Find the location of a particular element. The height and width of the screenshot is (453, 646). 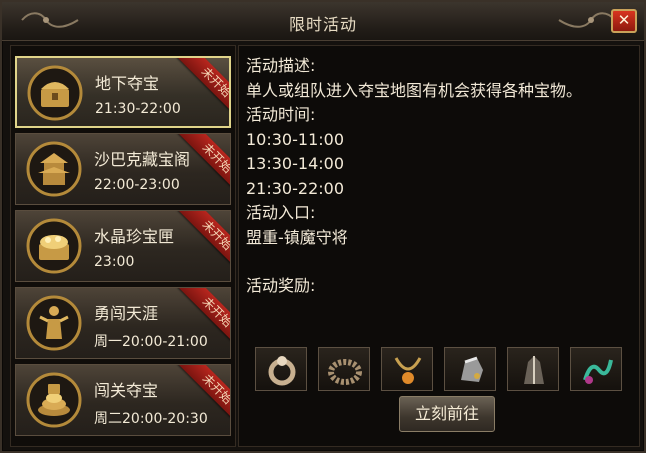

event-item-crystal-chest: 水晶珍宝匣 23:00 未开始 is located at coordinates (123, 246).